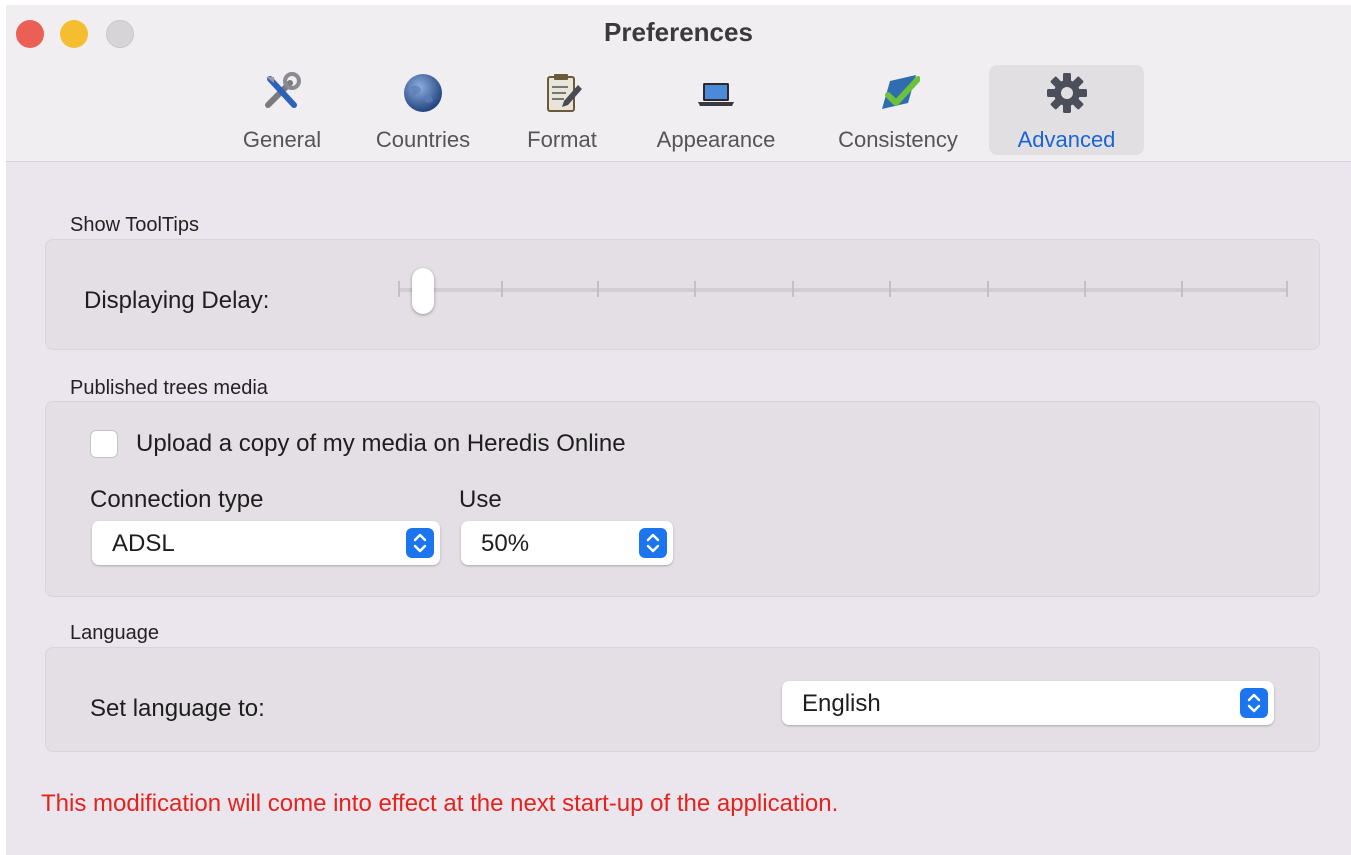 The image size is (1351, 855). I want to click on use-label: Use, so click(480, 499).